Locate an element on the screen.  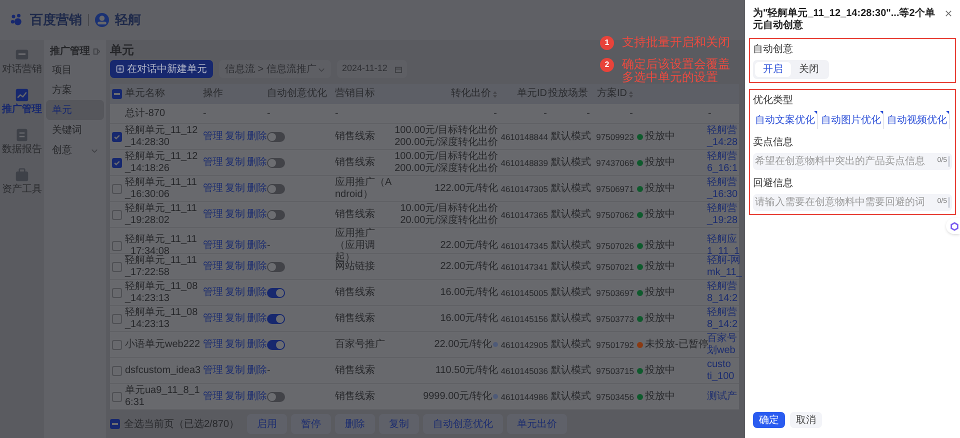
cancel-button: 取消 is located at coordinates (806, 420).